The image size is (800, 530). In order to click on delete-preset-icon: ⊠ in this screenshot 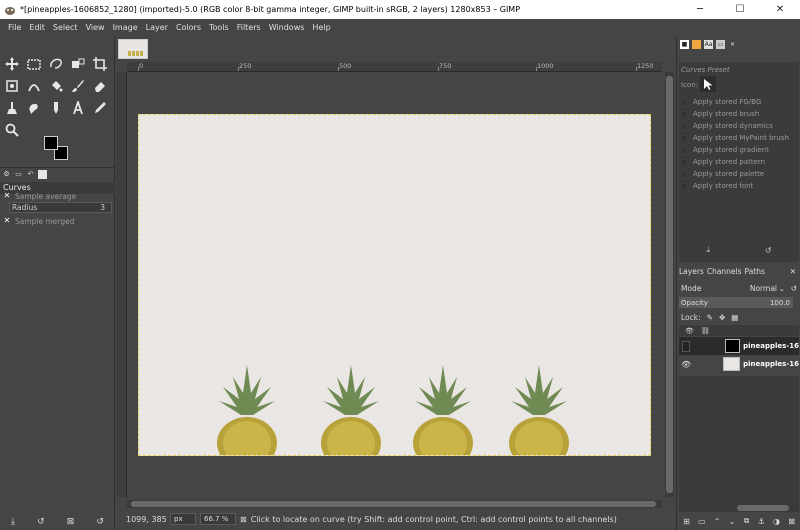, I will do `click(71, 522)`.